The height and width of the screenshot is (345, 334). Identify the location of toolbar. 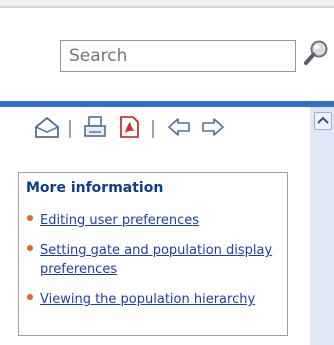
(150, 128).